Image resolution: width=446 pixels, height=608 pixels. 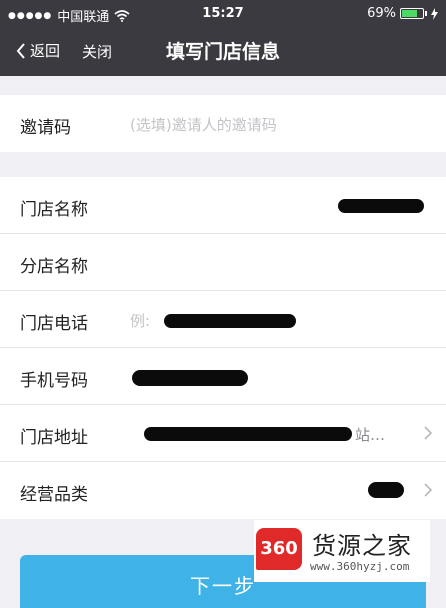 I want to click on store-name-row: 门店名称, so click(x=223, y=205).